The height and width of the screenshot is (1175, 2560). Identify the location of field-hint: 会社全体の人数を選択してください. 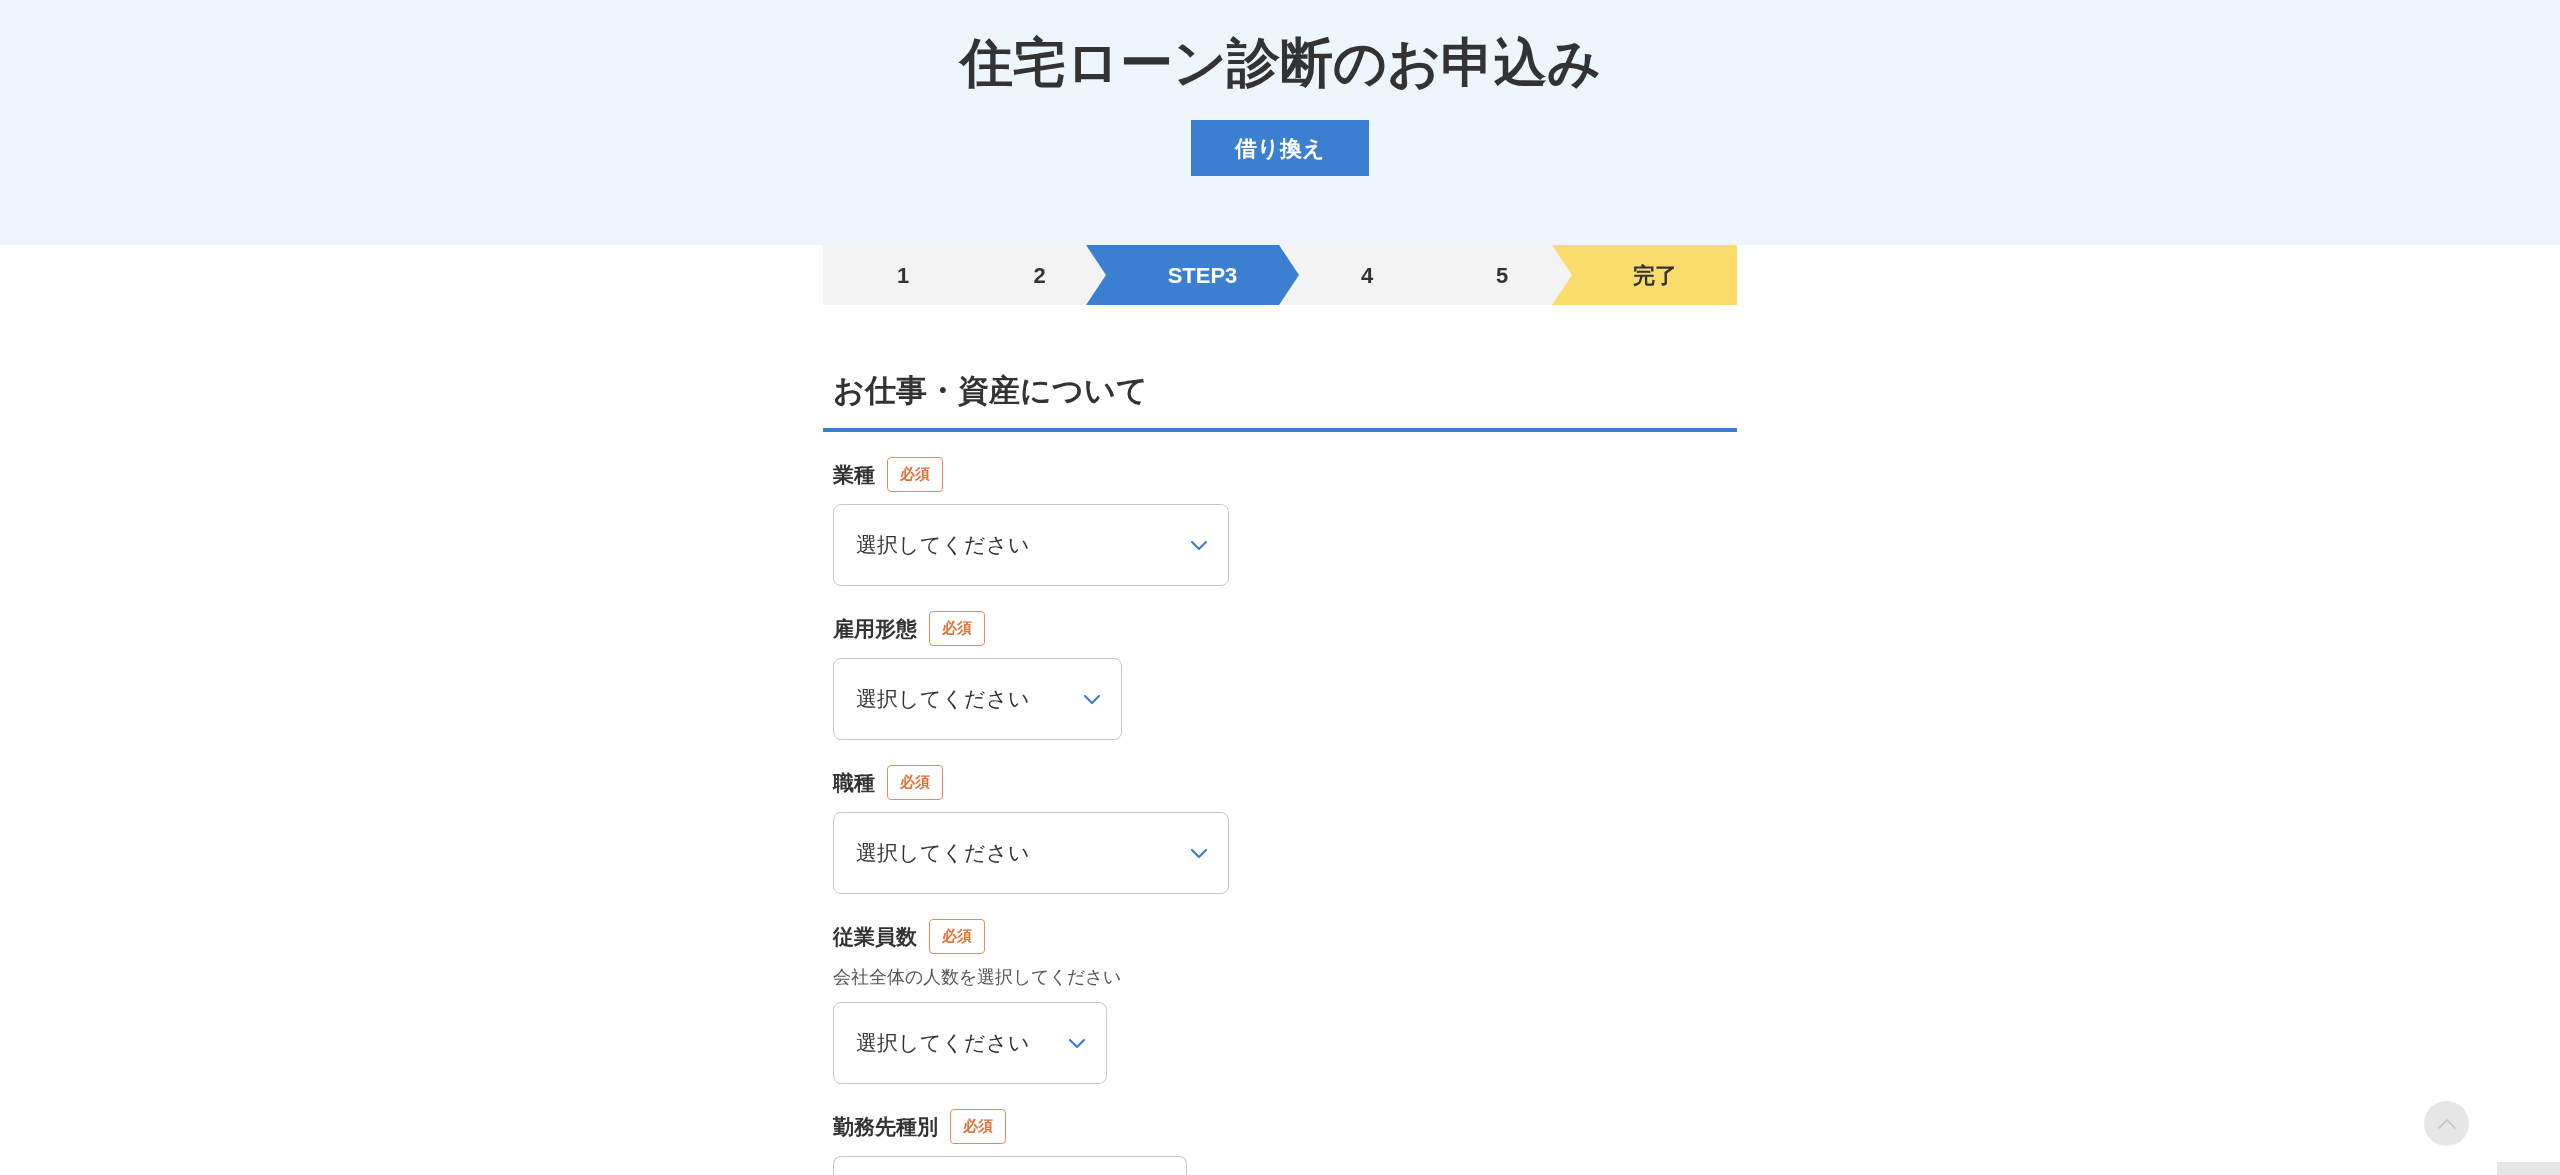
(977, 977).